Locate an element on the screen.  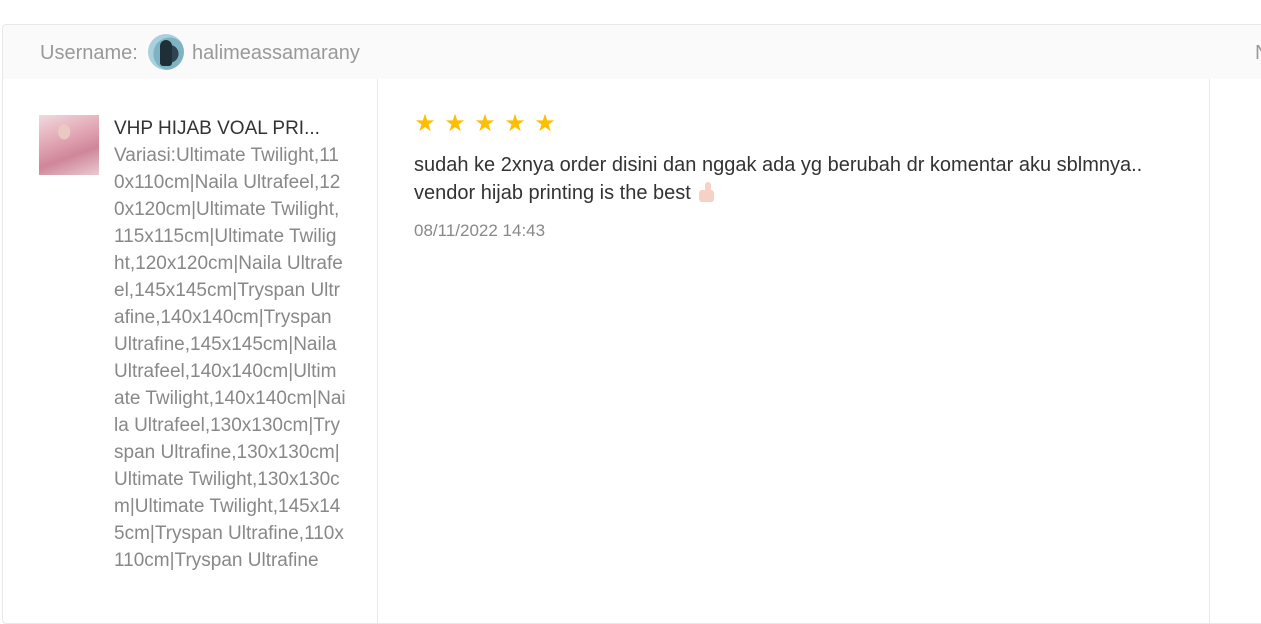
avatar-figure is located at coordinates (166, 53).